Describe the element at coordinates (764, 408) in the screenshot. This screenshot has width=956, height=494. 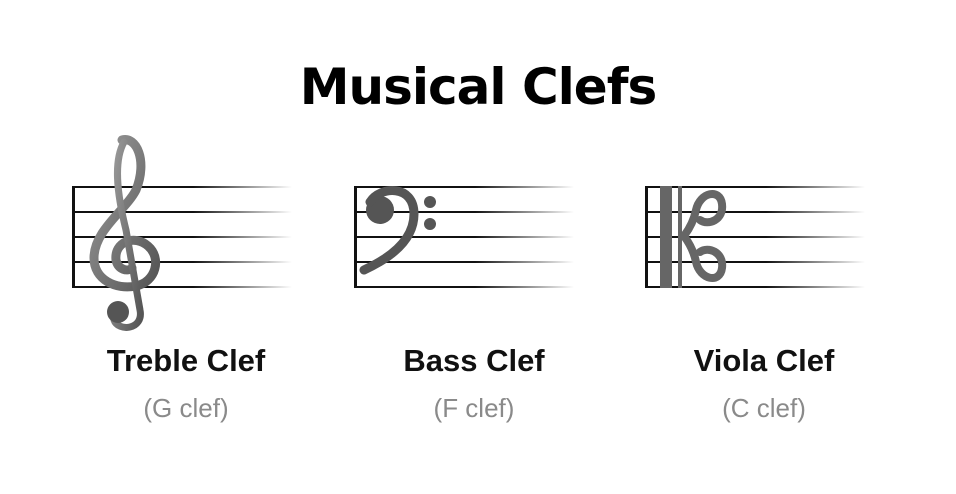
I see `clef-subtitle: (C clef)` at that location.